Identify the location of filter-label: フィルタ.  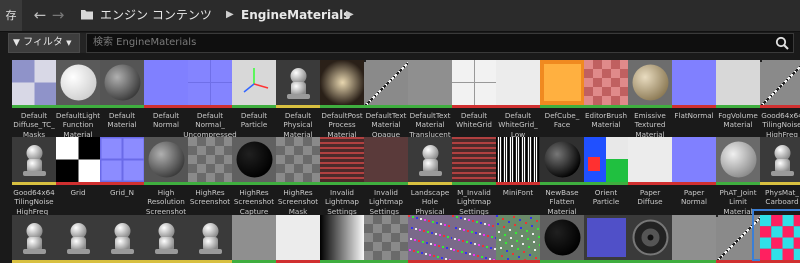
(43, 42).